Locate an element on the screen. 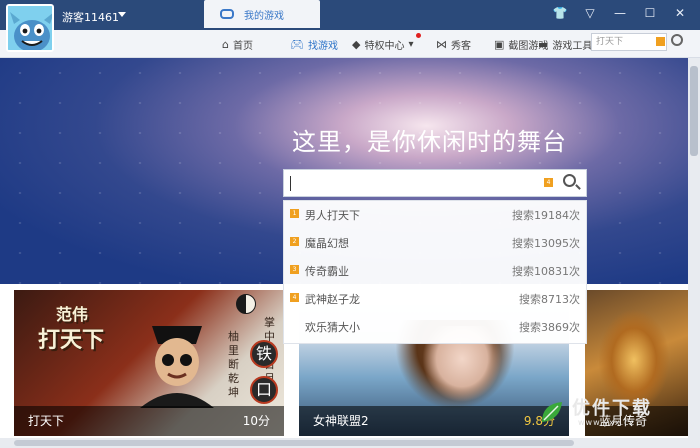 This screenshot has height=448, width=700. suggestion-name: 欢乐猜大小 is located at coordinates (332, 327).